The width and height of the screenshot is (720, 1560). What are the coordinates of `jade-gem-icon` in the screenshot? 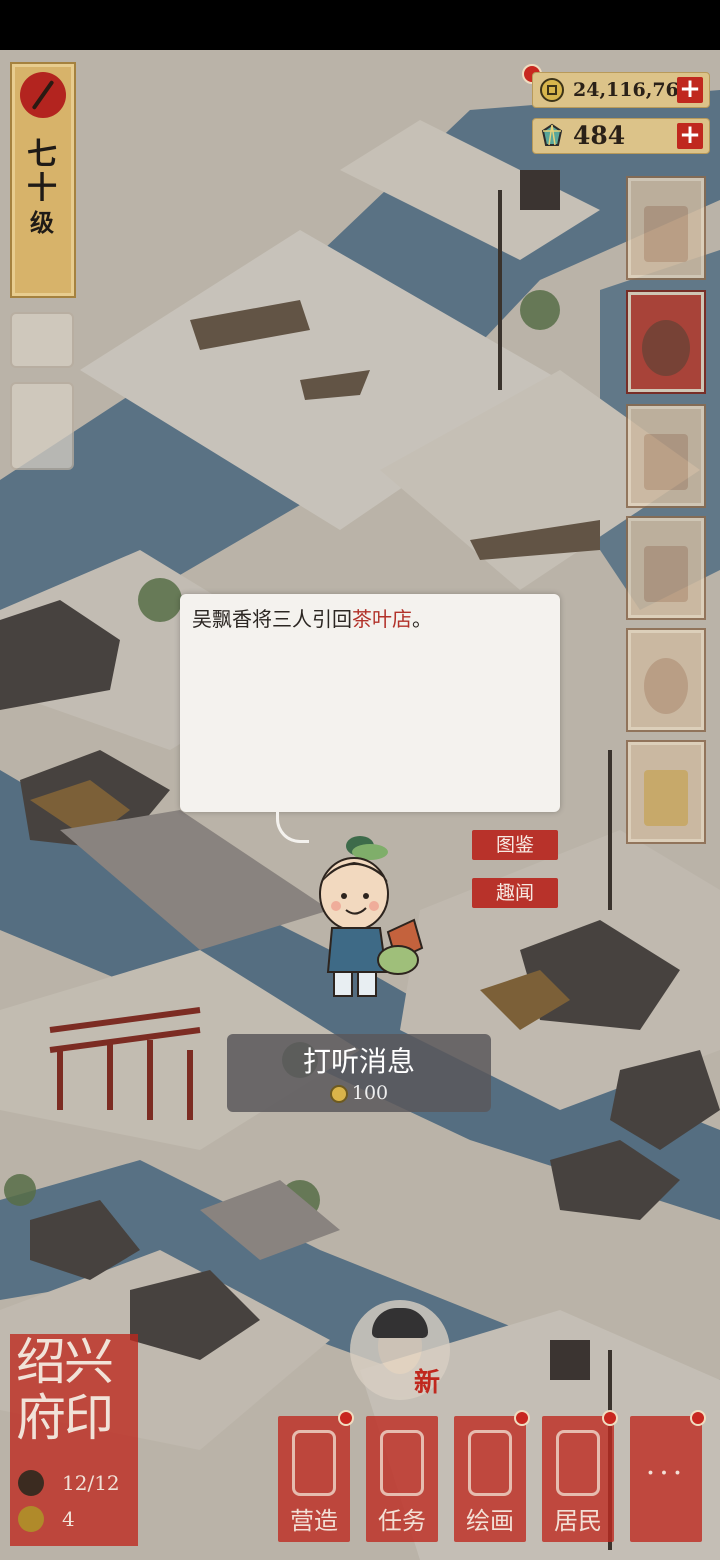 It's located at (552, 134).